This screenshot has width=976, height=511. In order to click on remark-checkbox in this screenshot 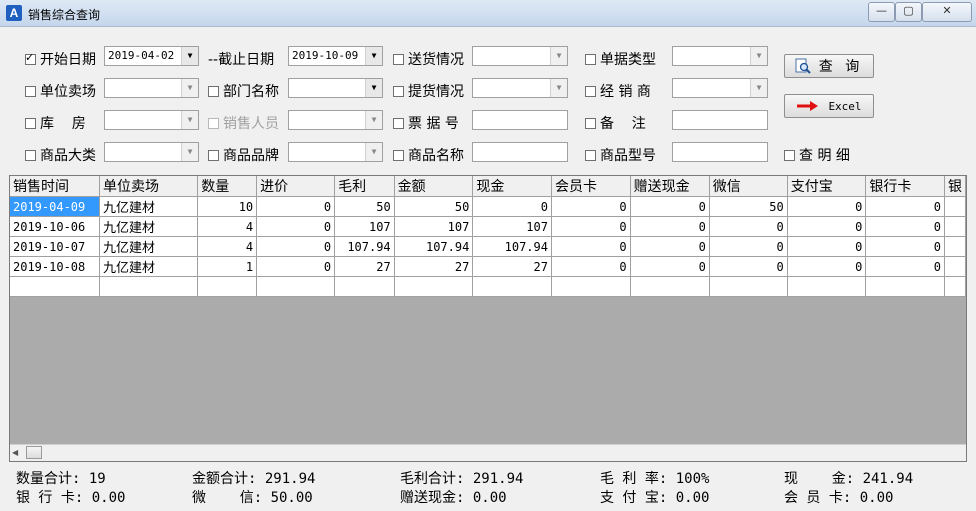, I will do `click(590, 123)`.